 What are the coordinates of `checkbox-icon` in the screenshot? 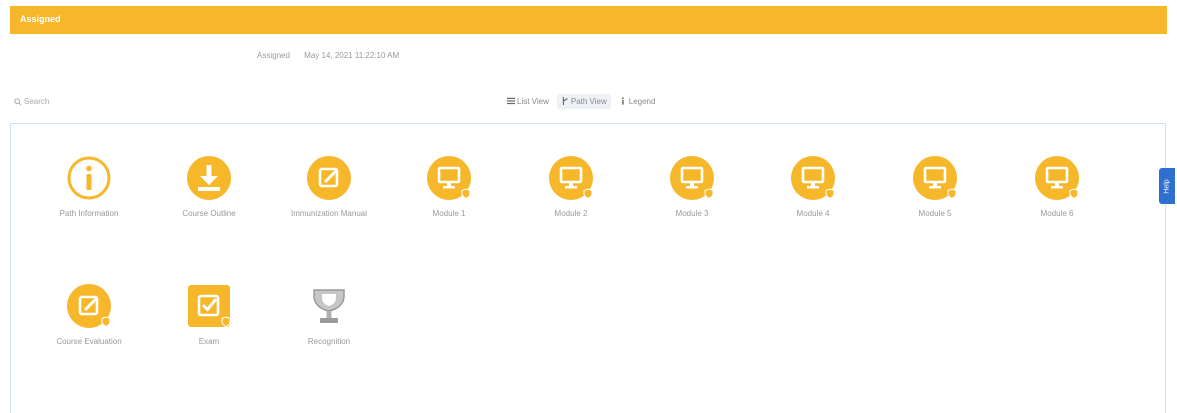 It's located at (209, 306).